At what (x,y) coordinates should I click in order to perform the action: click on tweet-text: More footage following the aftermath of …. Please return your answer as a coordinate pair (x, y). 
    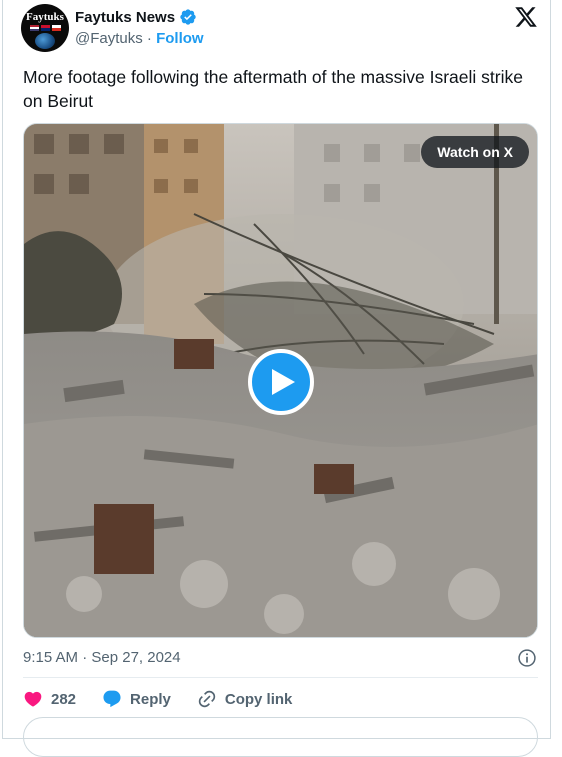
    Looking at the image, I should click on (273, 89).